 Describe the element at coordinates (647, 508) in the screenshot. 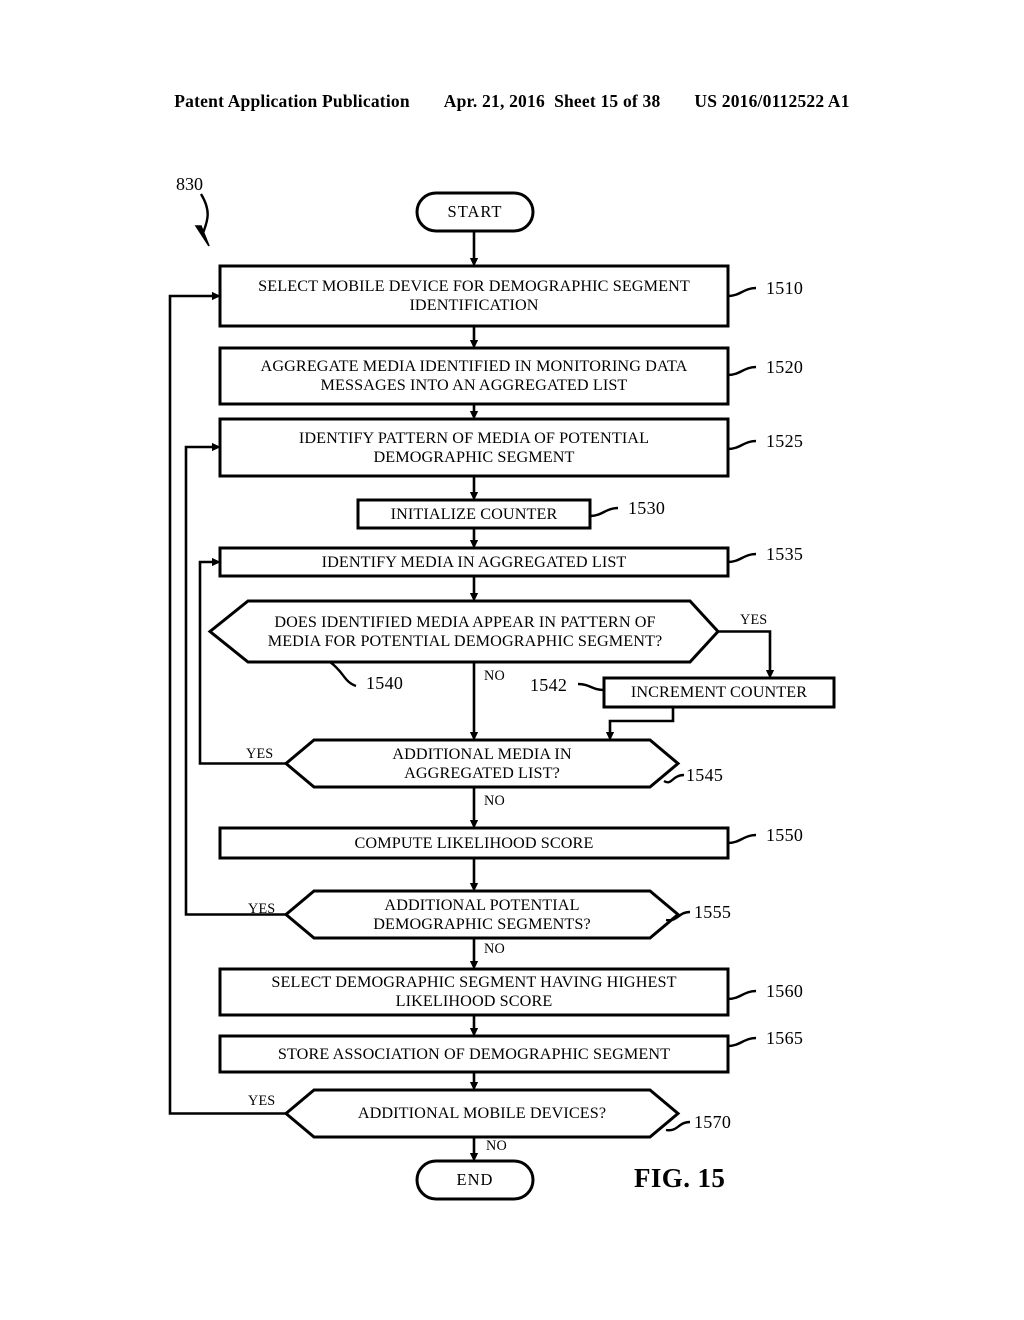

I see `ref-1530: 1530` at that location.